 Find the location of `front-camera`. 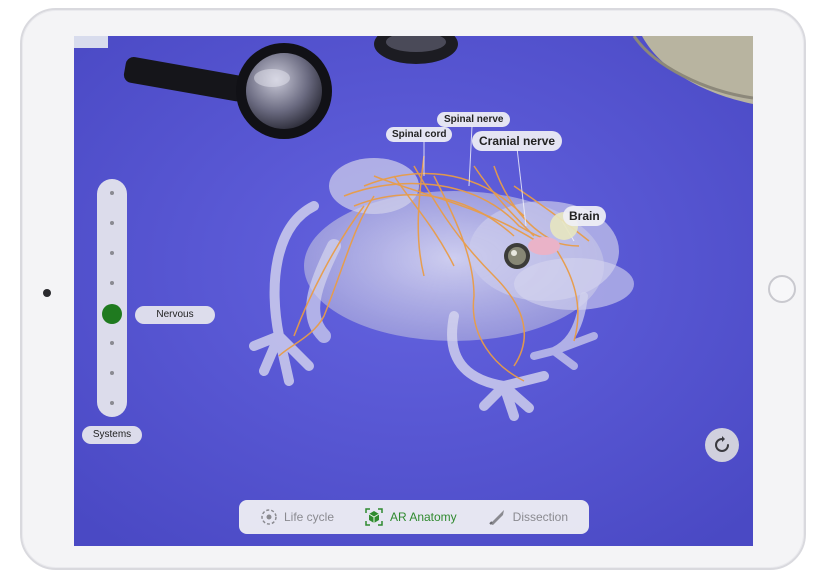

front-camera is located at coordinates (47, 293).